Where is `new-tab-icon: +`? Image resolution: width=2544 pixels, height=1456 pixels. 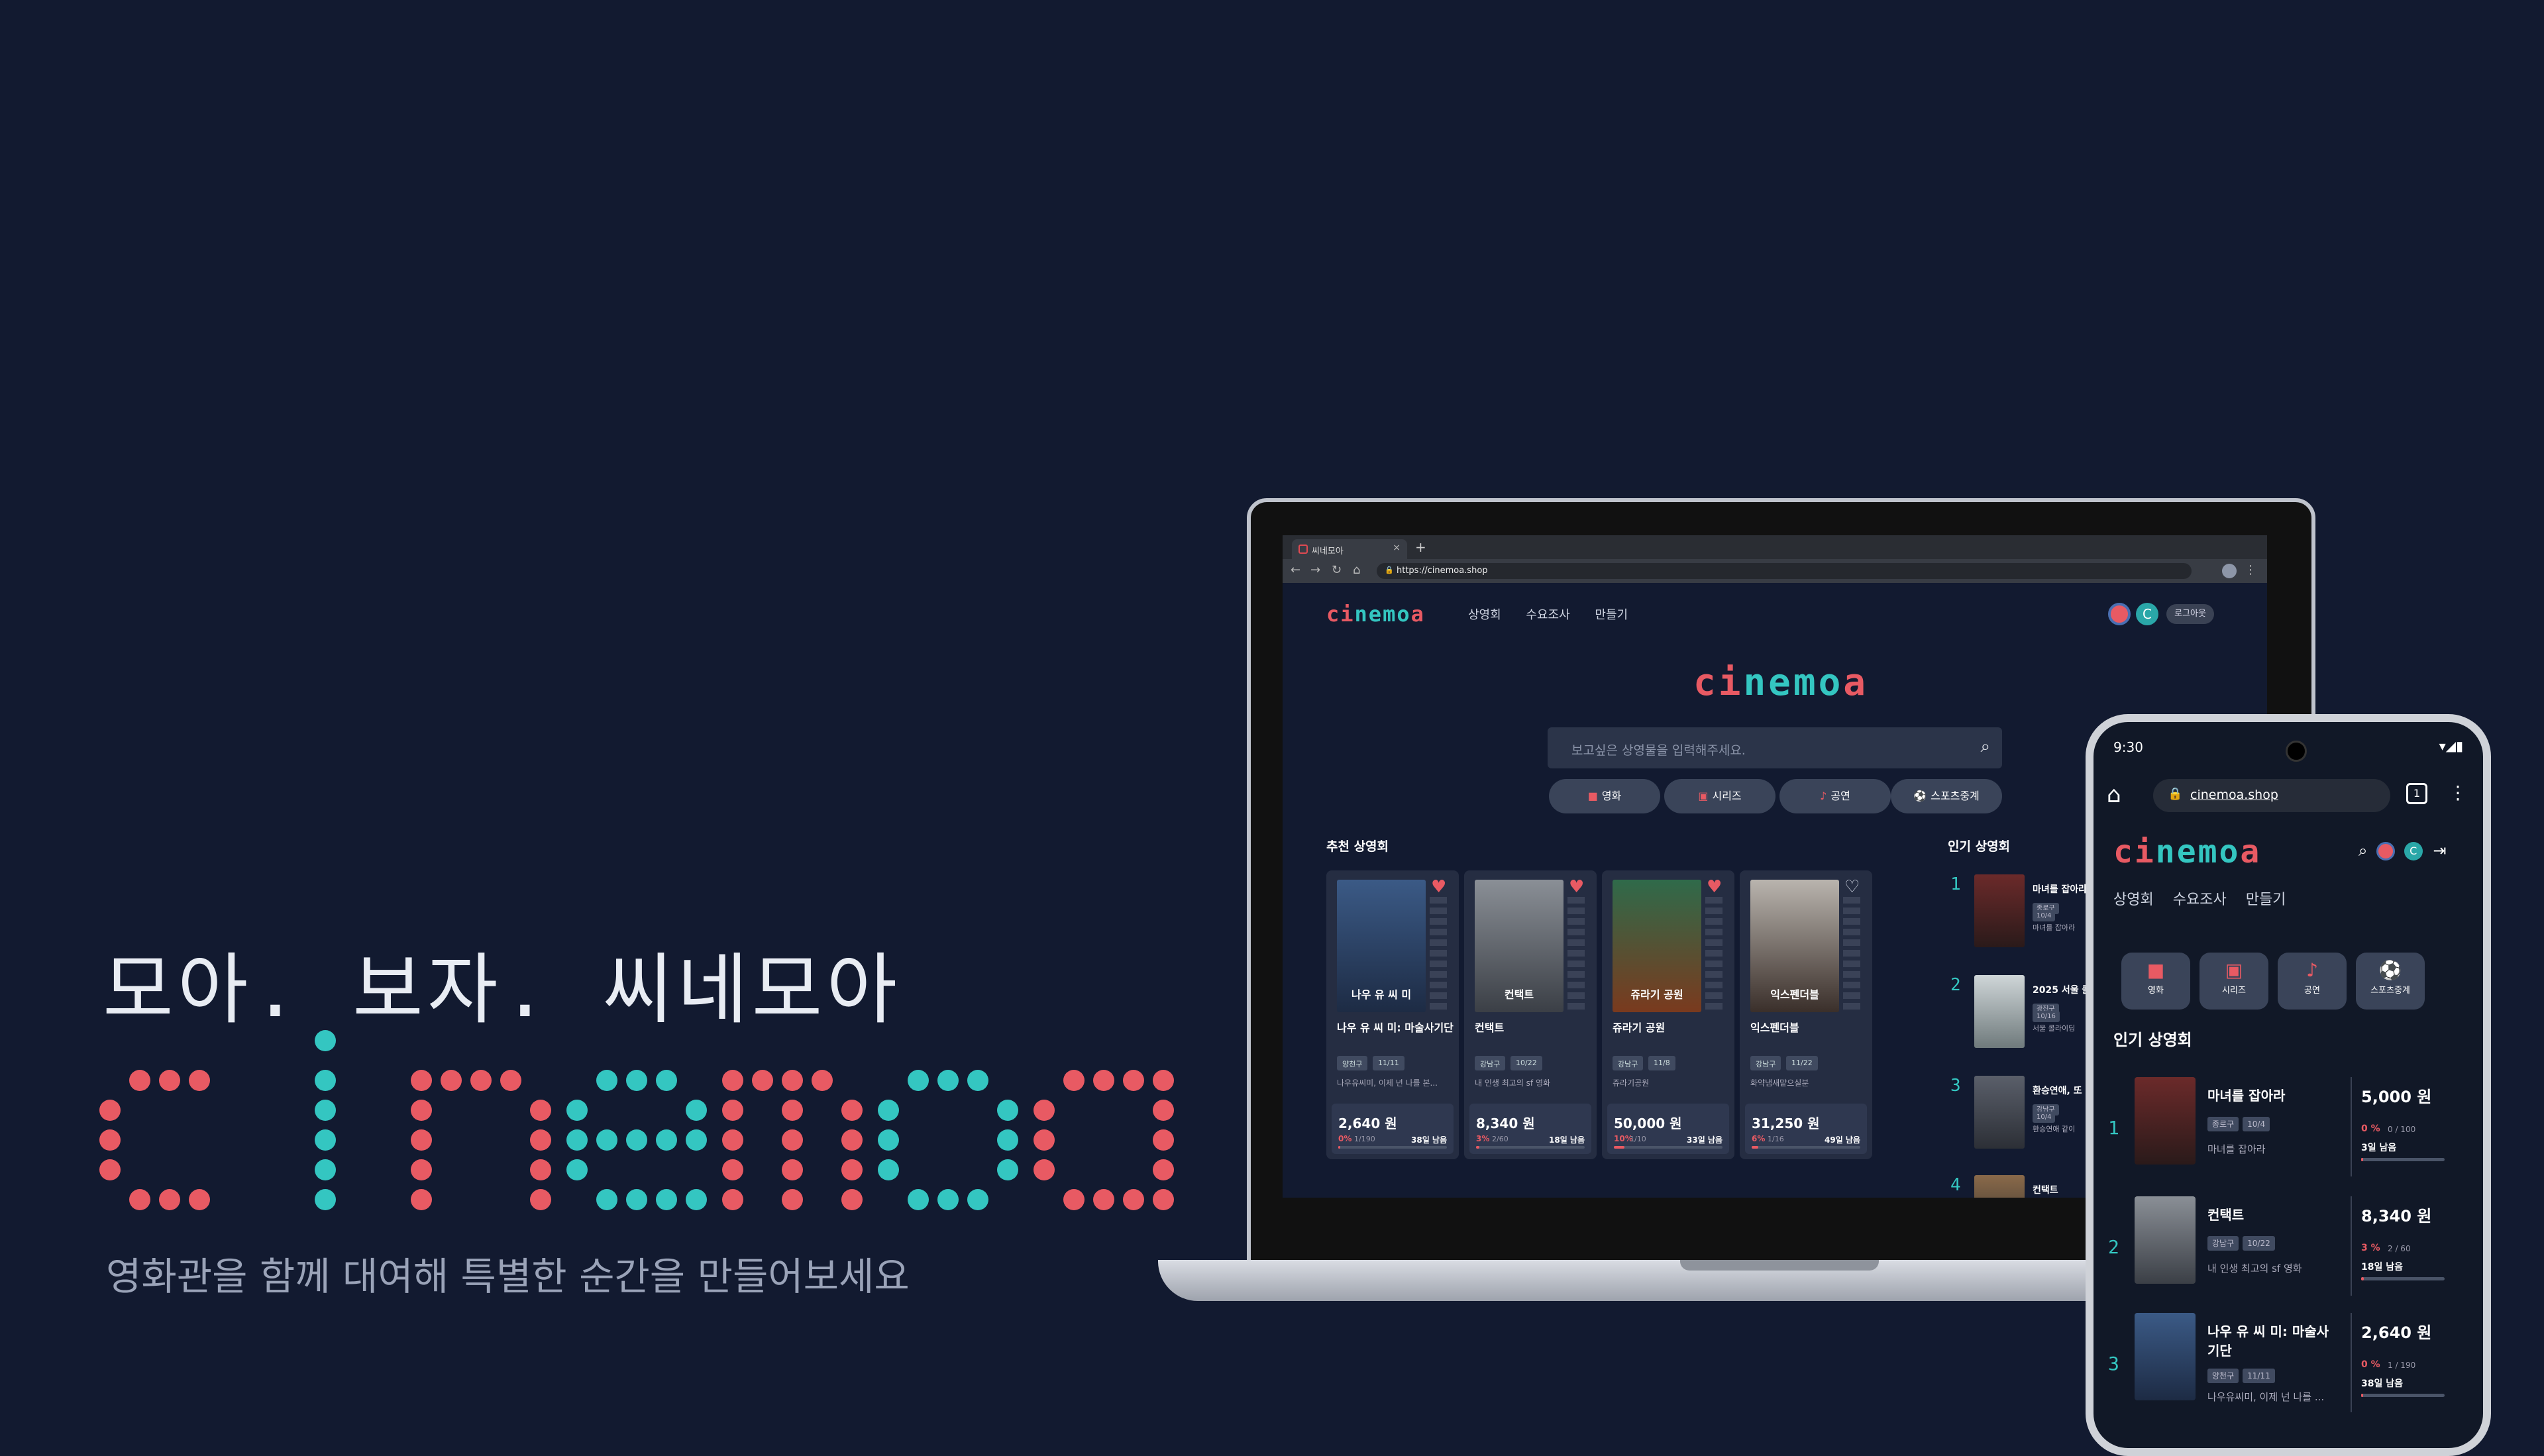 new-tab-icon: + is located at coordinates (1420, 547).